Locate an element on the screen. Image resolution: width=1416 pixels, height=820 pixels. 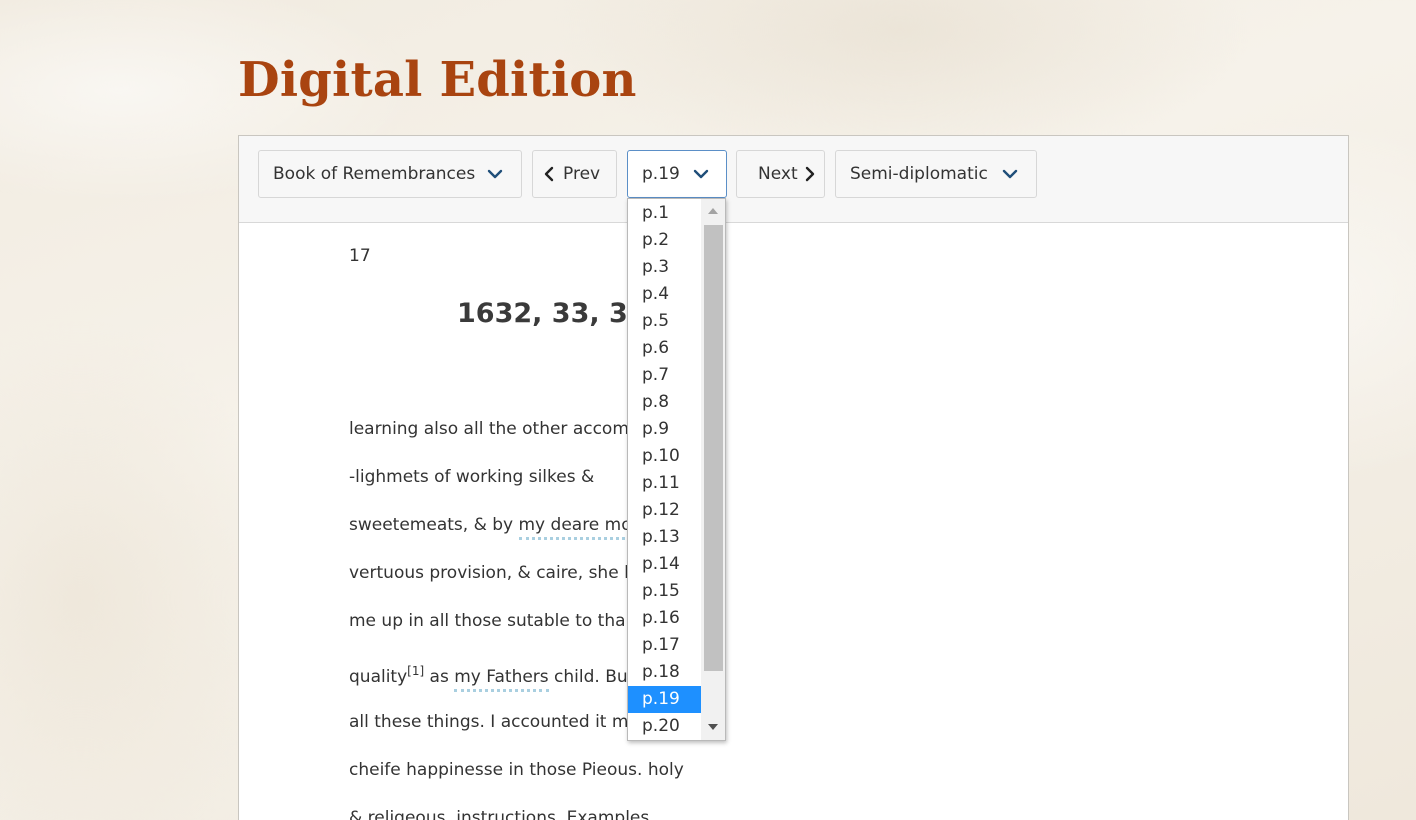
footnote-marker: [1] is located at coordinates (415, 671).